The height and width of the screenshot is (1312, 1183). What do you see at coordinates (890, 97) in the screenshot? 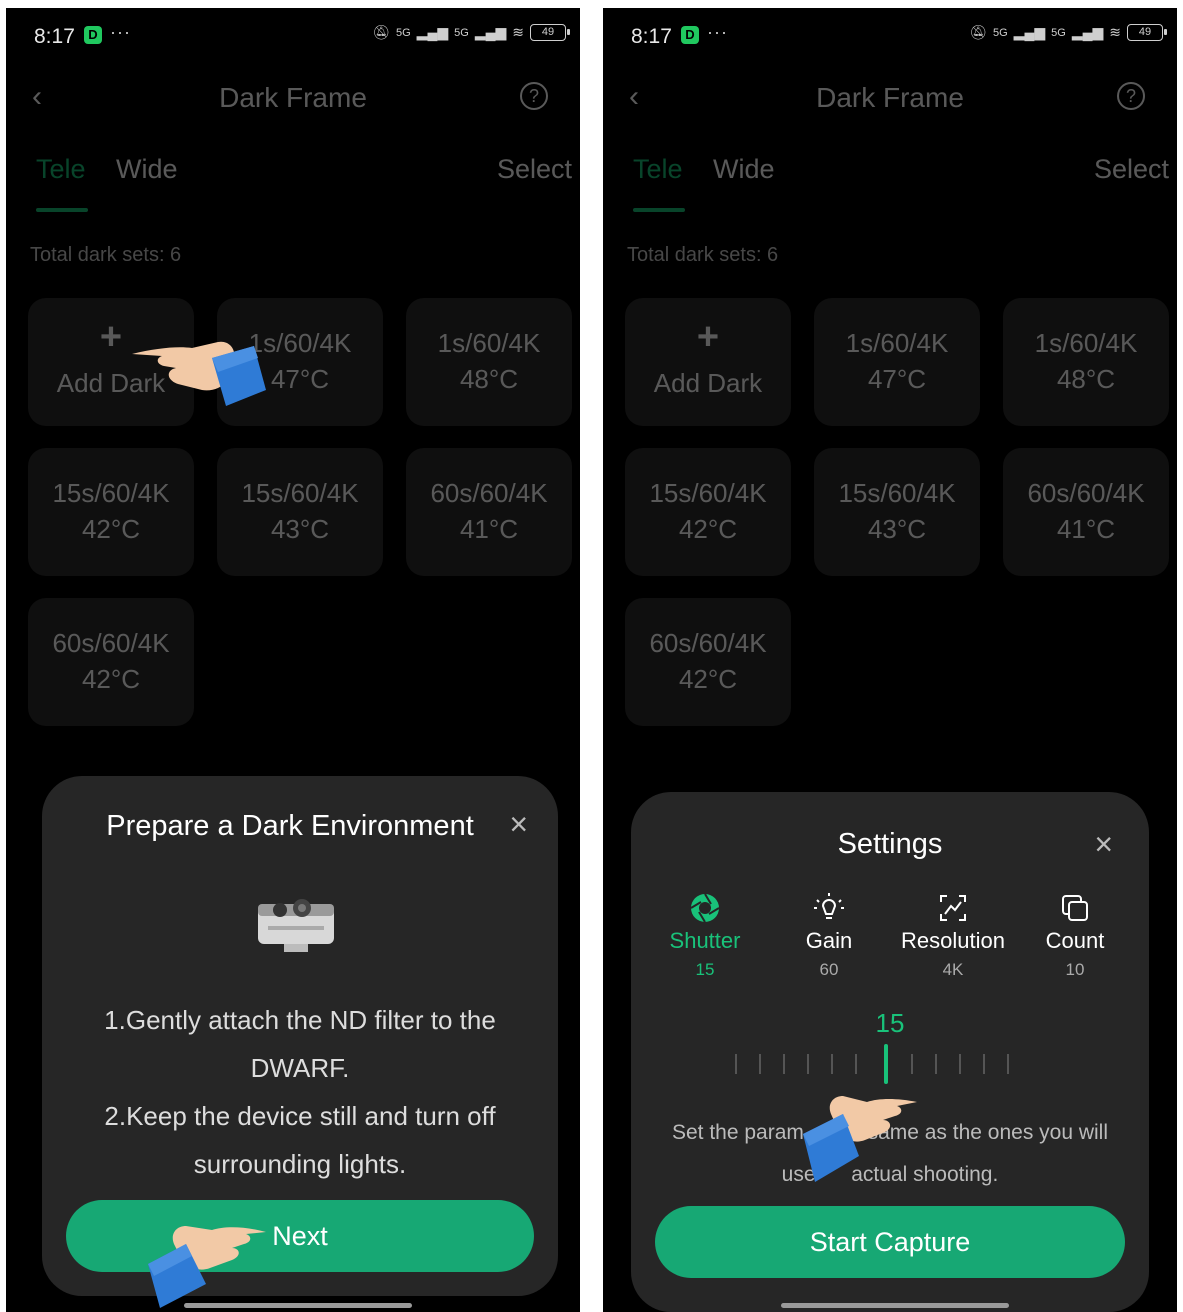
I see `title-bar: ‹ Dark Frame ?` at bounding box center [890, 97].